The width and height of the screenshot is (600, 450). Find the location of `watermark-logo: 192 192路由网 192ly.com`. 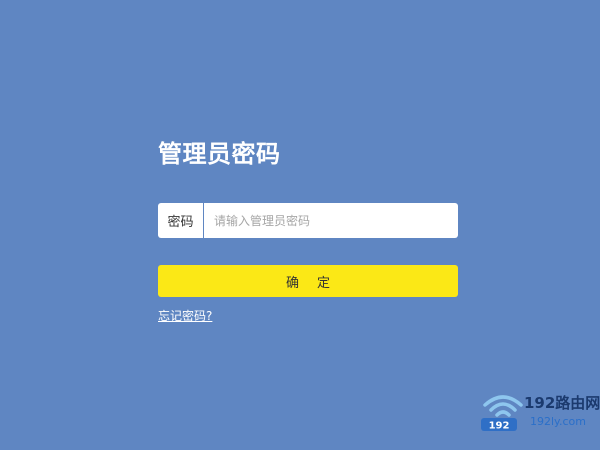

watermark-logo: 192 192路由网 192ly.com is located at coordinates (540, 411).